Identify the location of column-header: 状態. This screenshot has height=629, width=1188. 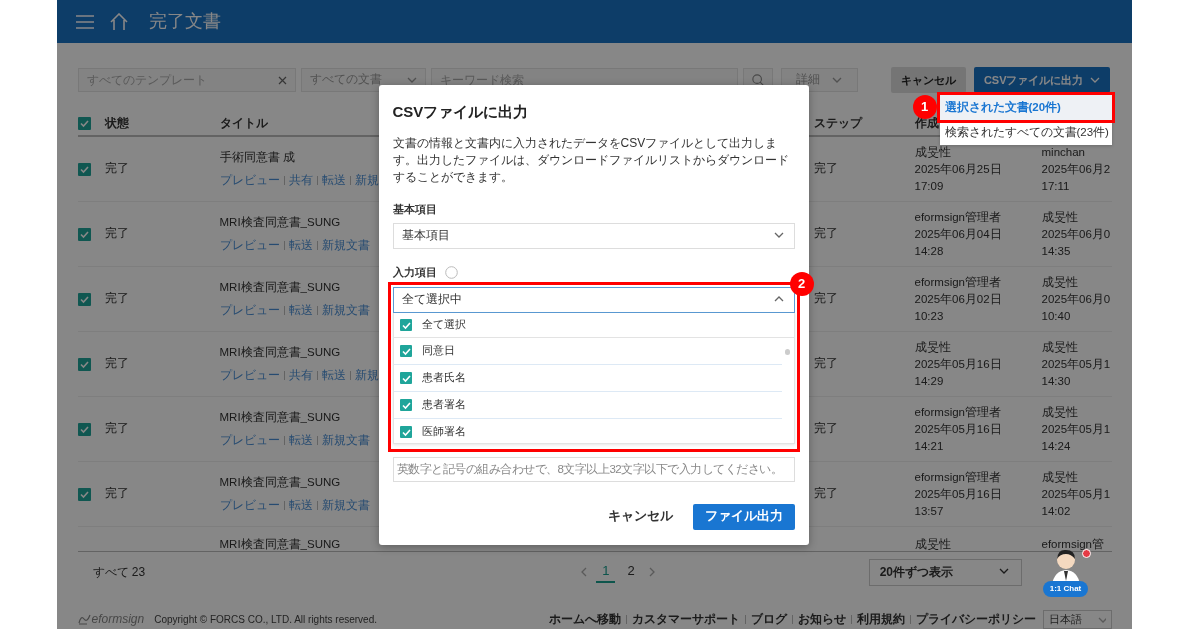
(116, 122).